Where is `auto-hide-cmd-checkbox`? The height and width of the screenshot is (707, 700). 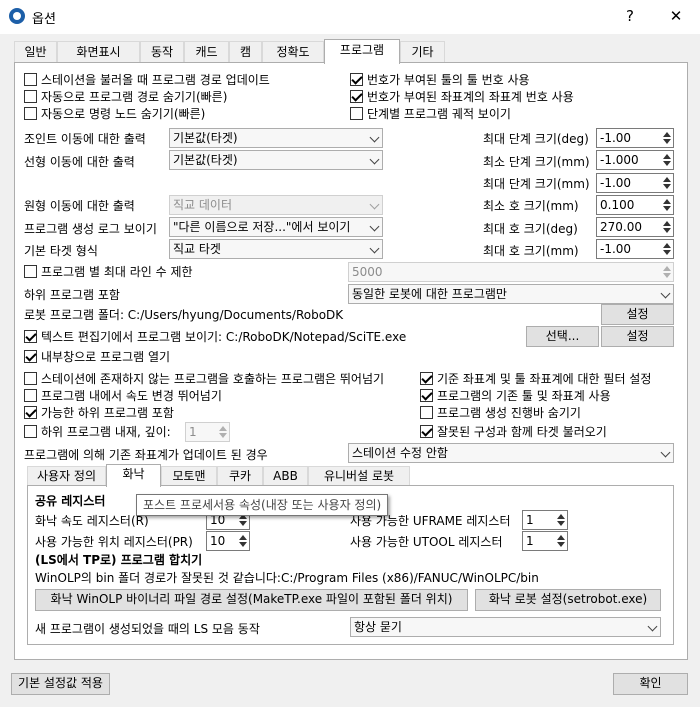 auto-hide-cmd-checkbox is located at coordinates (30, 113).